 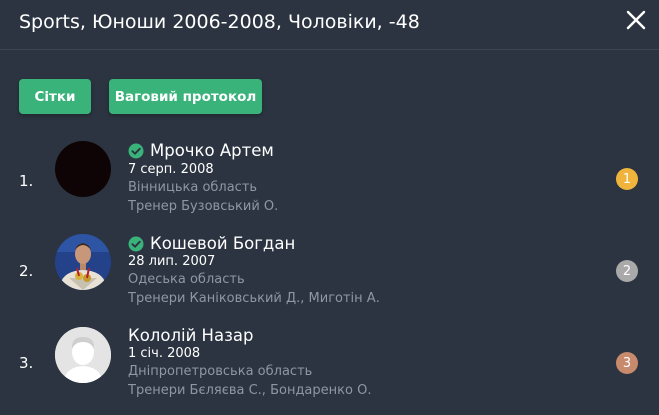 What do you see at coordinates (26, 271) in the screenshot?
I see `place-number: 2.` at bounding box center [26, 271].